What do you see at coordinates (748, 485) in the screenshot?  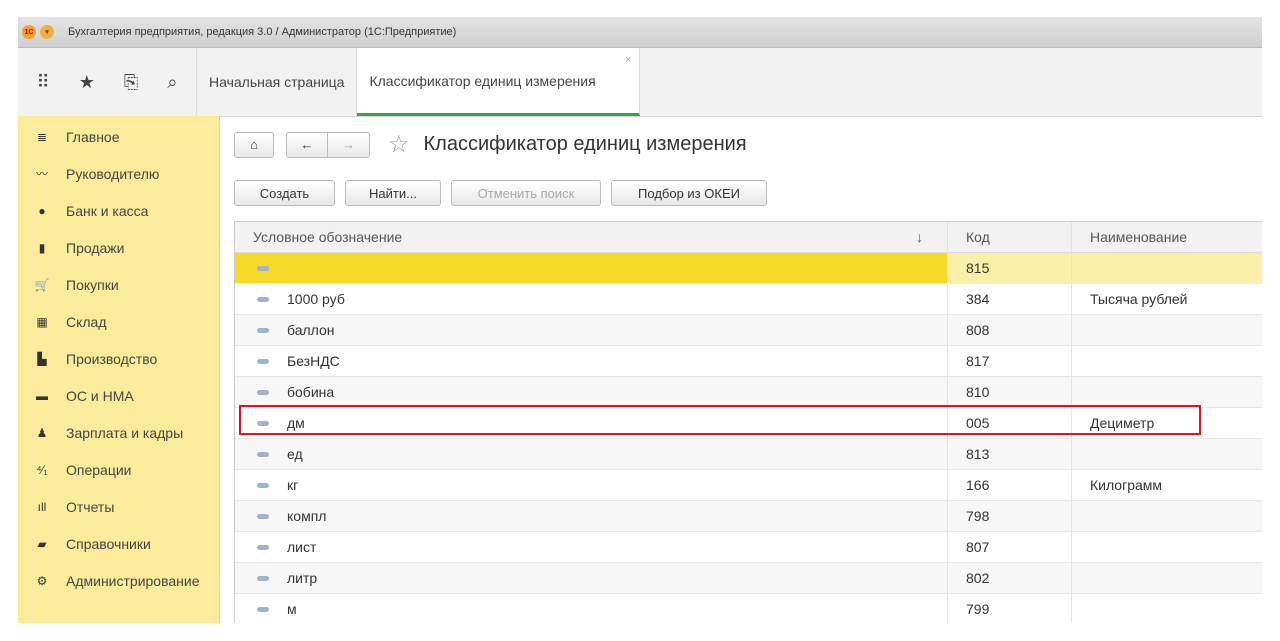 I see `table-row: кг 166 Килограмм` at bounding box center [748, 485].